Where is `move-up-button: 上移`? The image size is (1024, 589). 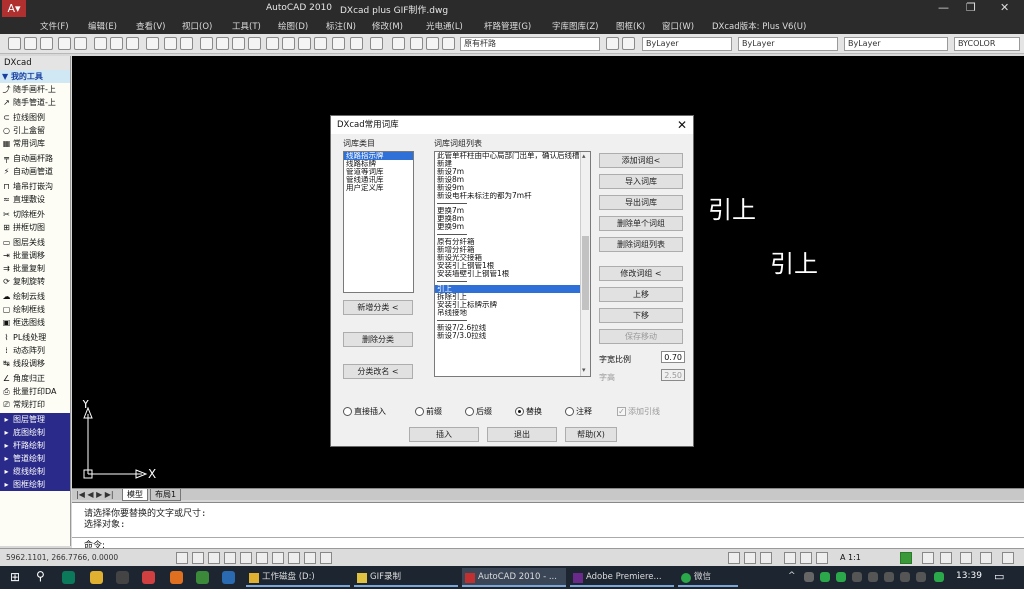 move-up-button: 上移 is located at coordinates (641, 294).